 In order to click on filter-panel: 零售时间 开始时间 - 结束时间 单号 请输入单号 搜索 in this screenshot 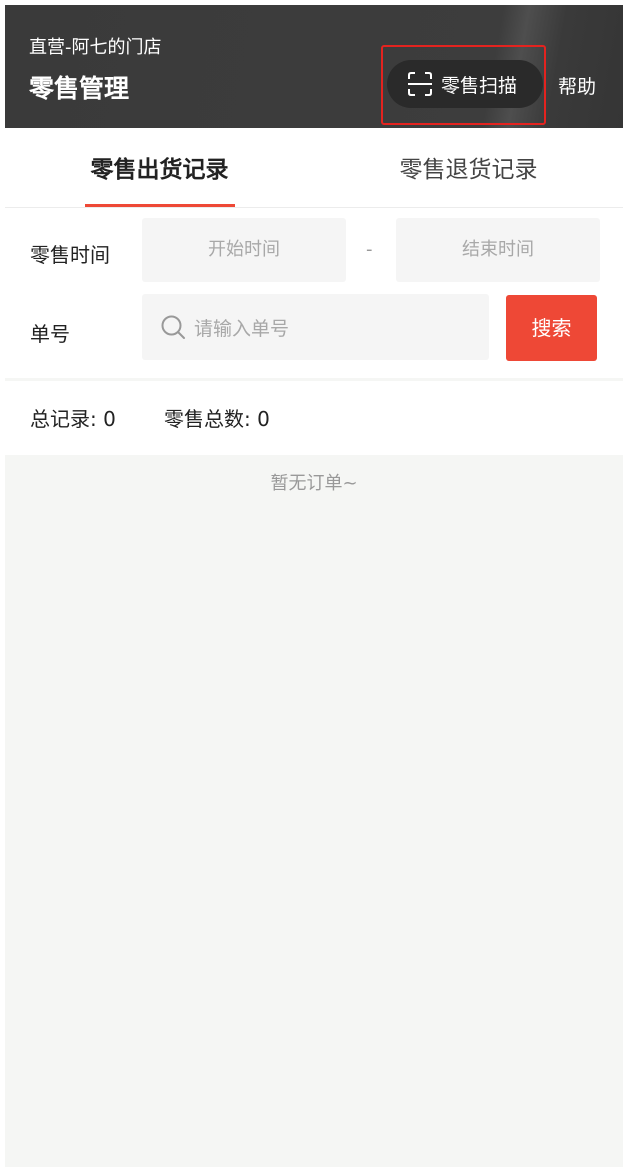, I will do `click(314, 293)`.